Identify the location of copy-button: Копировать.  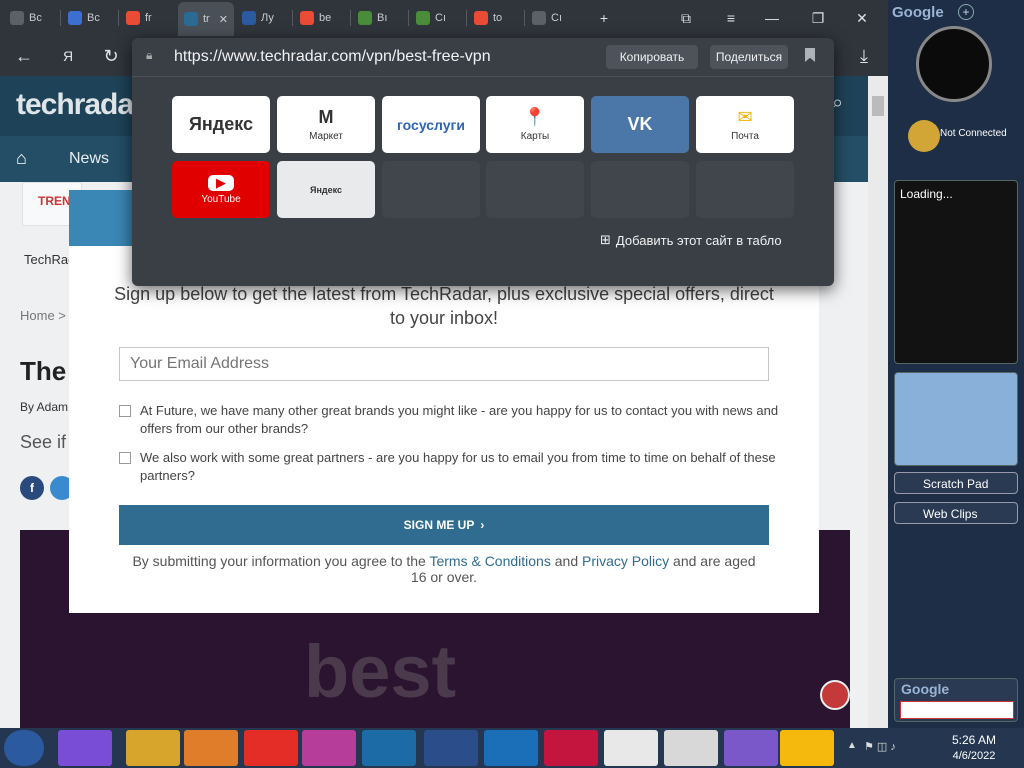
(652, 57).